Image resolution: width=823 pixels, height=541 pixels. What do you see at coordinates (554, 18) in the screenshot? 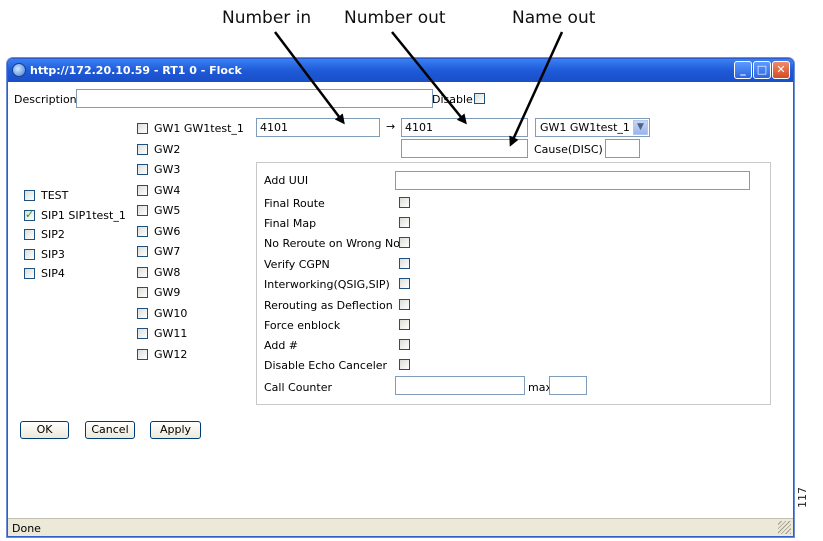
I see `callout-name-out: Name out` at bounding box center [554, 18].